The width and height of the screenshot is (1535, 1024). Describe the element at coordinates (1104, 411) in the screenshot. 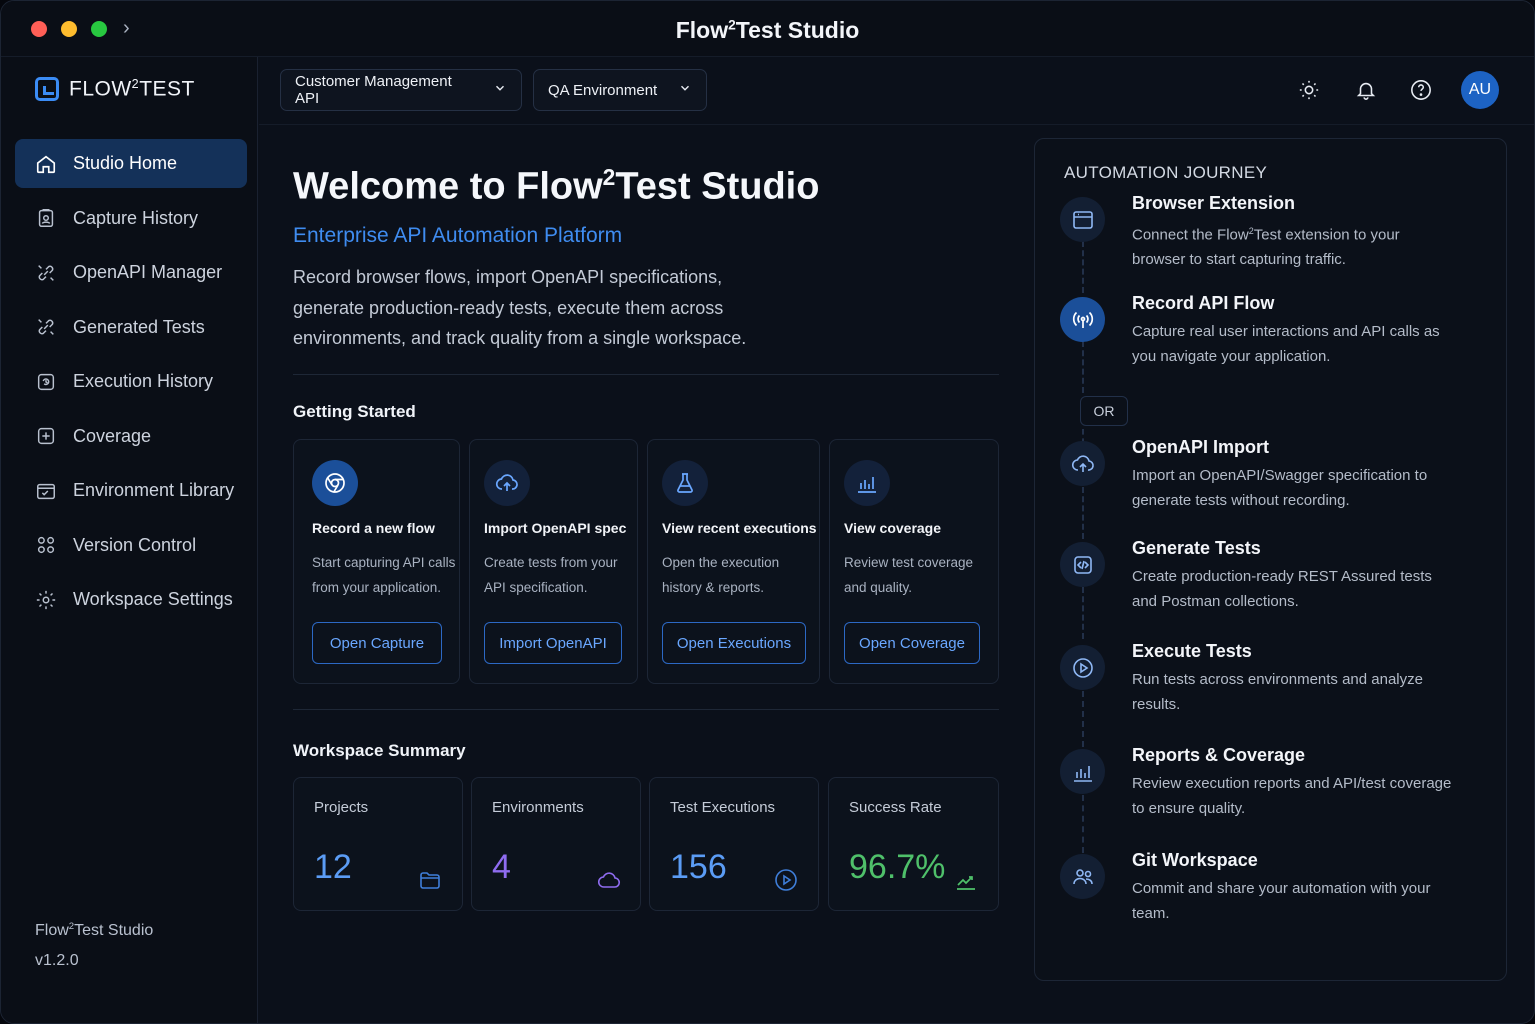

I see `or-divider-badge: OR` at that location.